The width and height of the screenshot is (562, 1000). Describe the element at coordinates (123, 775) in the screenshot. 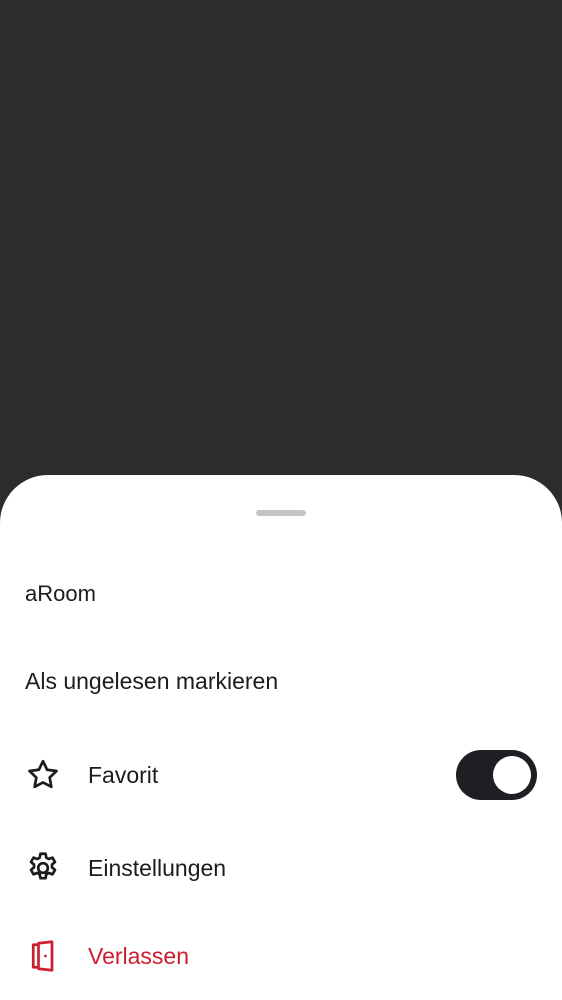

I see `favourite-label: Favorit` at that location.